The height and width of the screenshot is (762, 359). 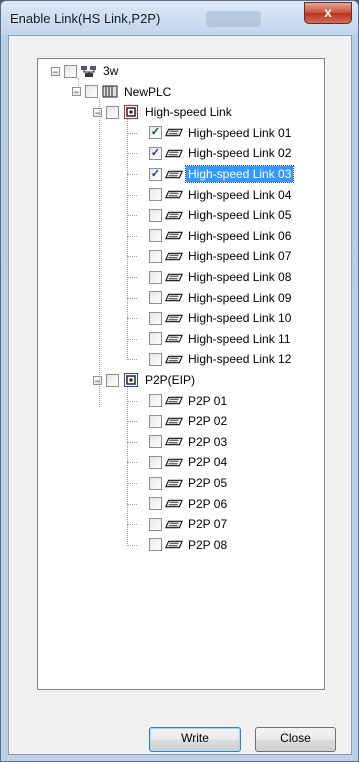 I want to click on tree-node-link-item: P2P 01, so click(x=182, y=401).